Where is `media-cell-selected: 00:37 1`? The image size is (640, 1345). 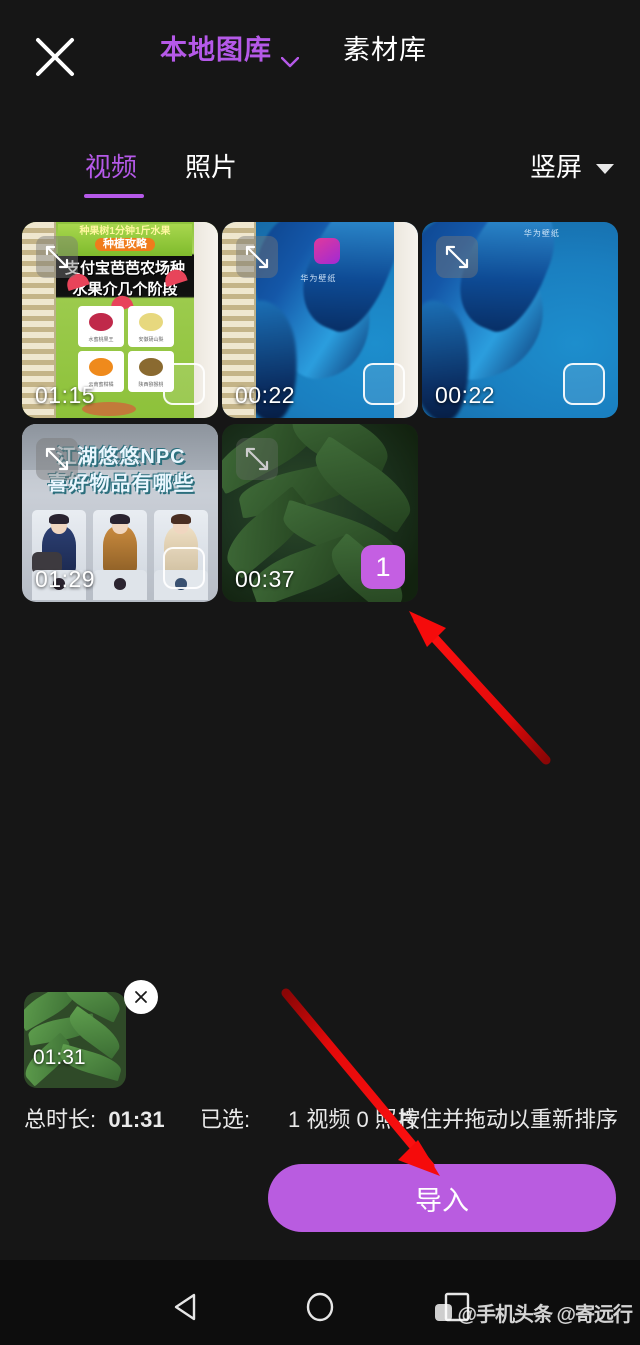 media-cell-selected: 00:37 1 is located at coordinates (320, 513).